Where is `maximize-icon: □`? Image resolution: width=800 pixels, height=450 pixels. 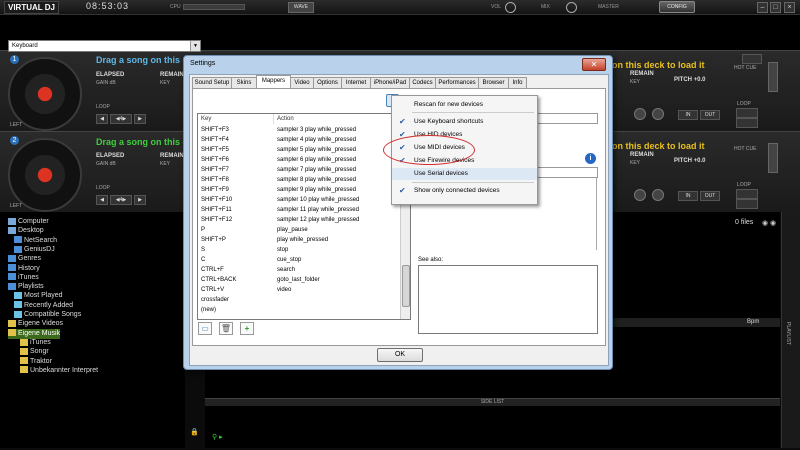
maximize-icon: □ is located at coordinates (775, 7).